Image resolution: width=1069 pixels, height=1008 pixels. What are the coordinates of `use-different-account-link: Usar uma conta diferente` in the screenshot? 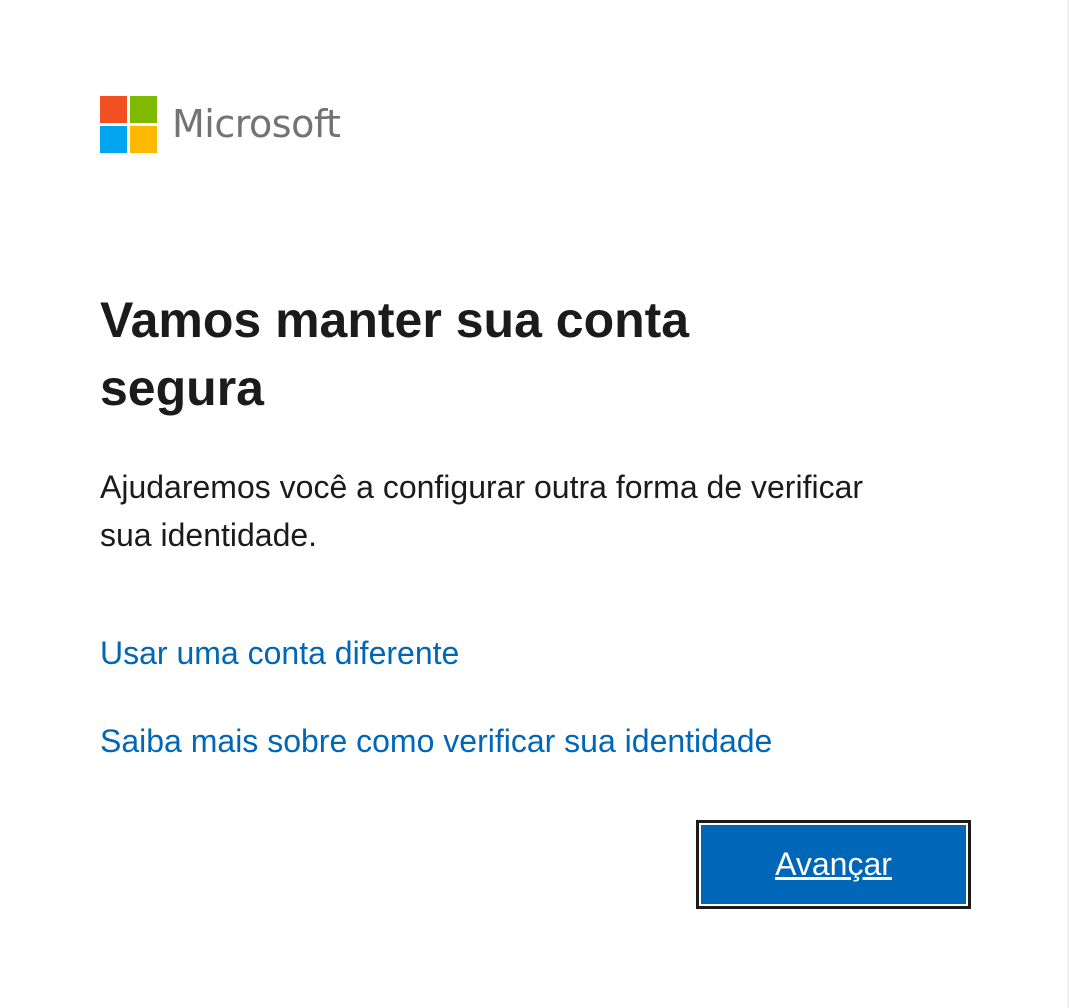 It's located at (279, 653).